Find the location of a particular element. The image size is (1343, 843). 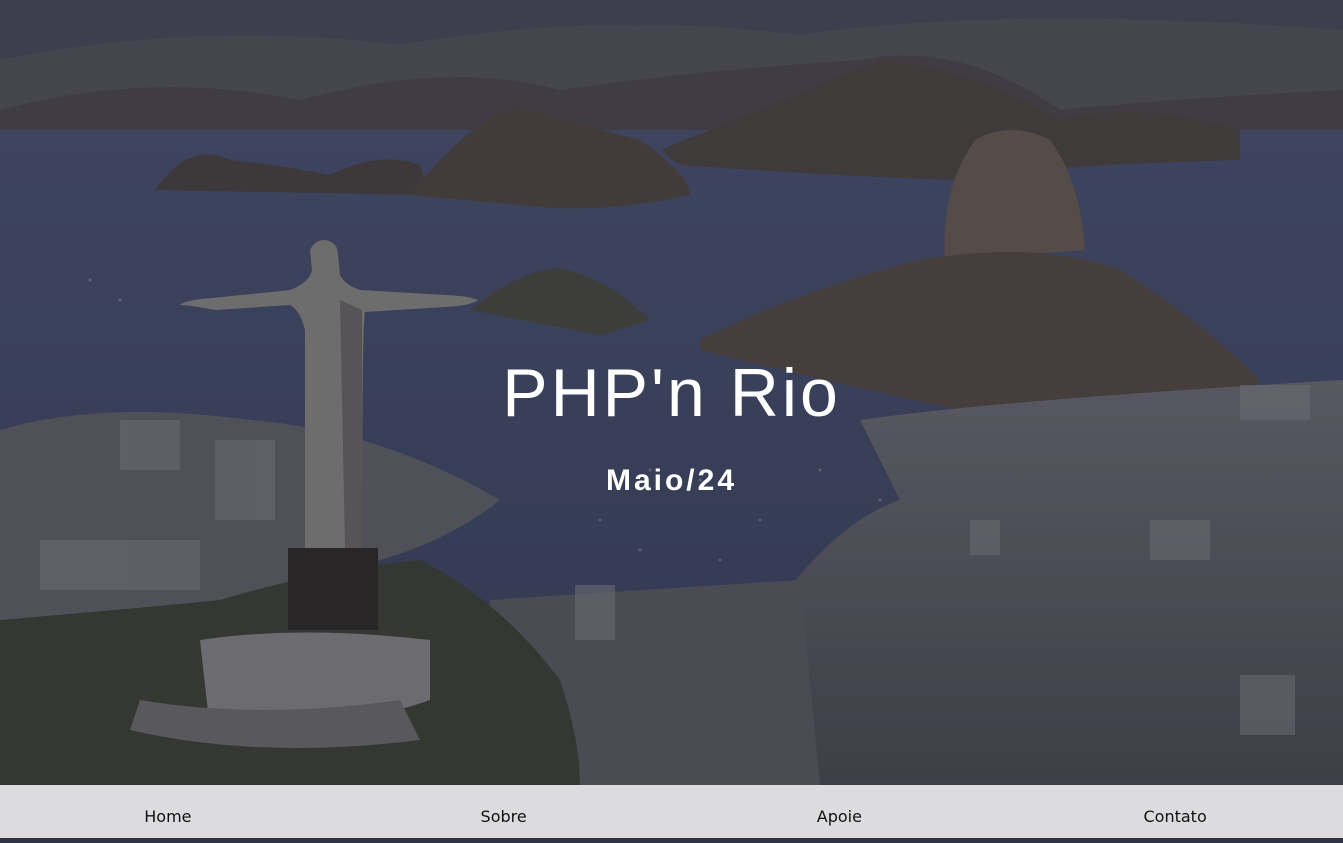

nav-item-contato: Contato is located at coordinates (1175, 816).